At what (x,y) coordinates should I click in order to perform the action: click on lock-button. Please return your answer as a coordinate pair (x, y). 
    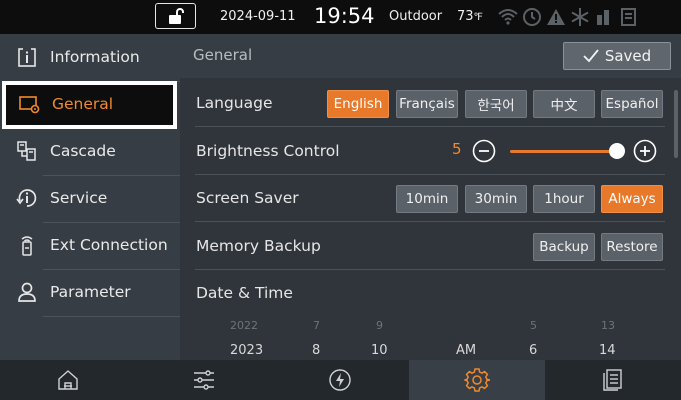
    Looking at the image, I should click on (175, 16).